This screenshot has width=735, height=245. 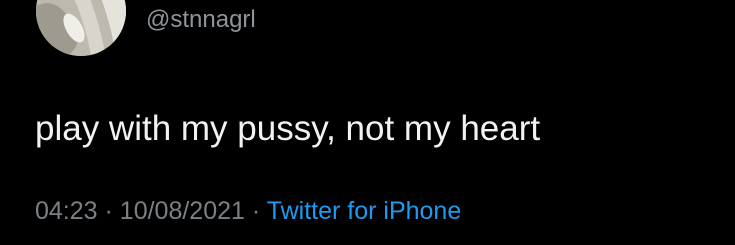 I want to click on tweet-metadata: 04:23 · 10/08/2021 · Twitter for iPhone, so click(x=248, y=211).